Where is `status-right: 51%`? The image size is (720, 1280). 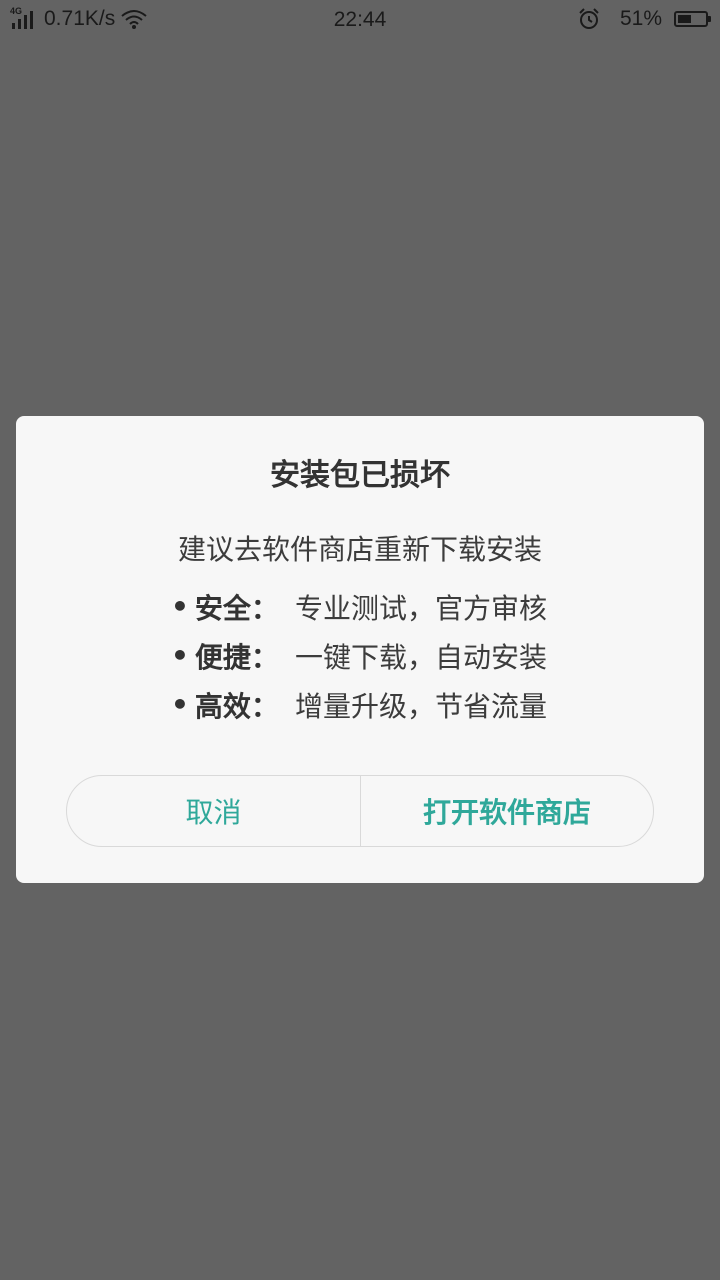
status-right: 51% is located at coordinates (644, 19).